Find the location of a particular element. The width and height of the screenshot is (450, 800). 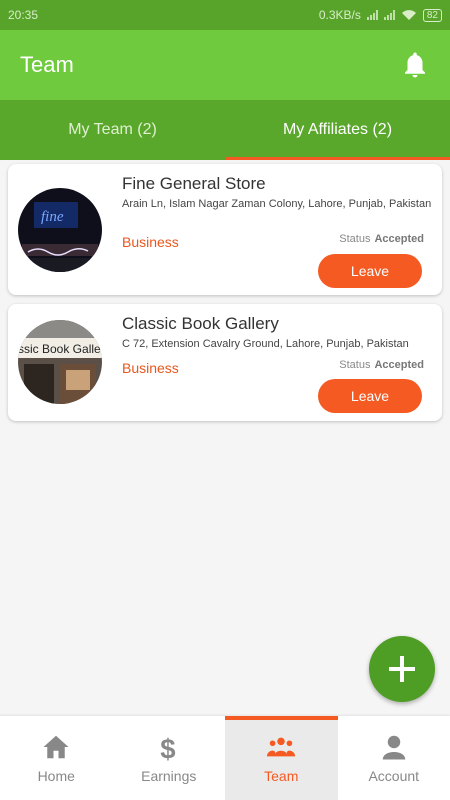

plus-icon is located at coordinates (402, 669).